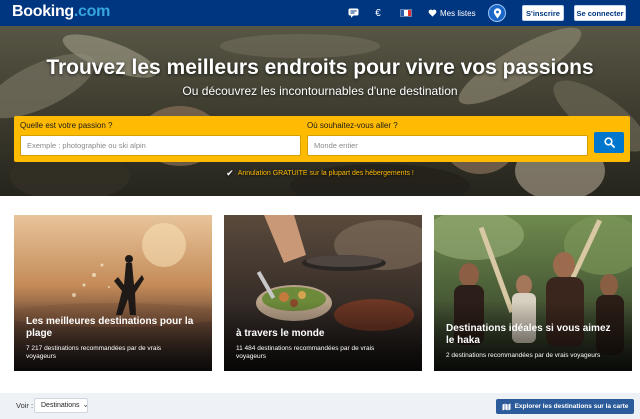  I want to click on map-icon, so click(506, 406).